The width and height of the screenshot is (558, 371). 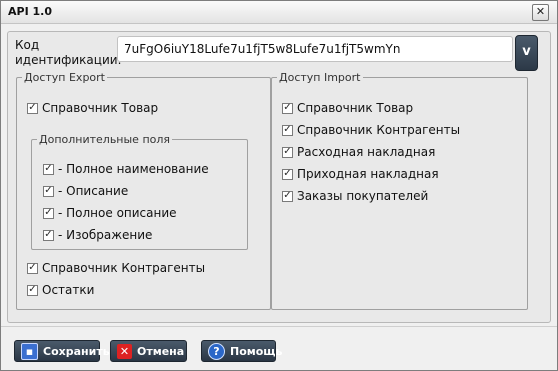 What do you see at coordinates (526, 53) in the screenshot?
I see `code-dropdown-button: v` at bounding box center [526, 53].